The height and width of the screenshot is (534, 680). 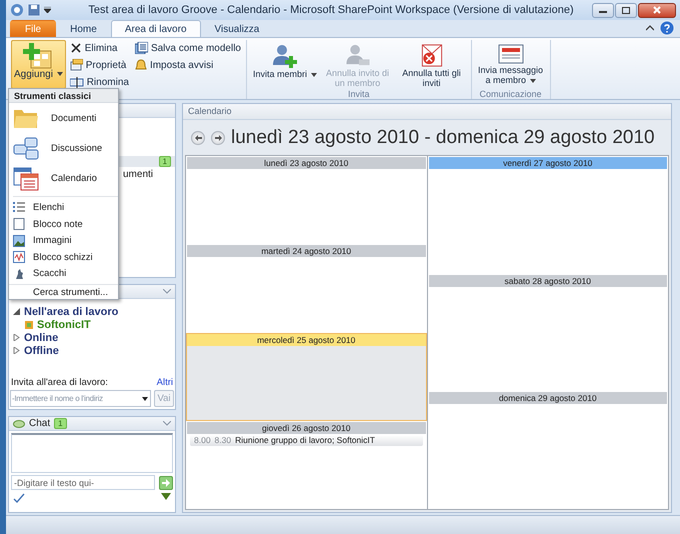 I want to click on sketch-icon, so click(x=19, y=257).